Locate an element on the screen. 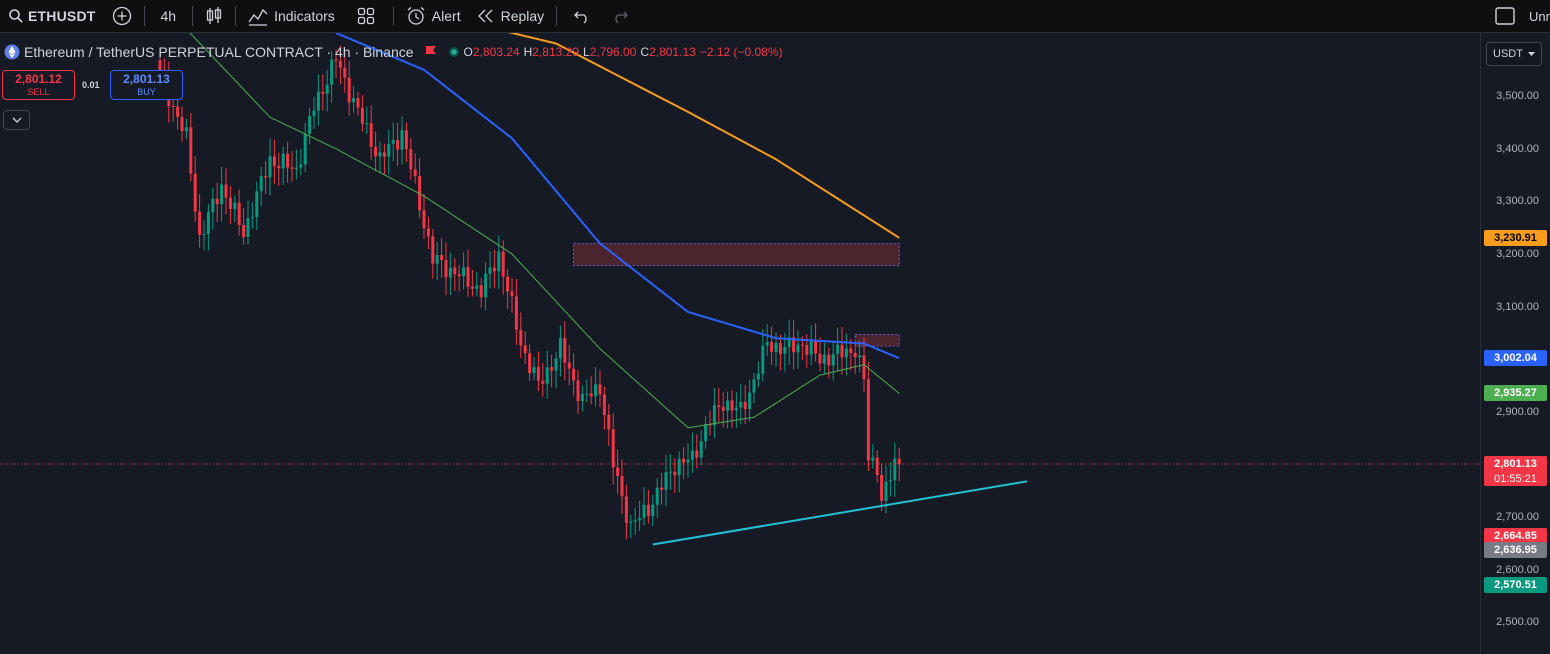 The height and width of the screenshot is (654, 1550). low-value: 2,796.00 is located at coordinates (613, 52).